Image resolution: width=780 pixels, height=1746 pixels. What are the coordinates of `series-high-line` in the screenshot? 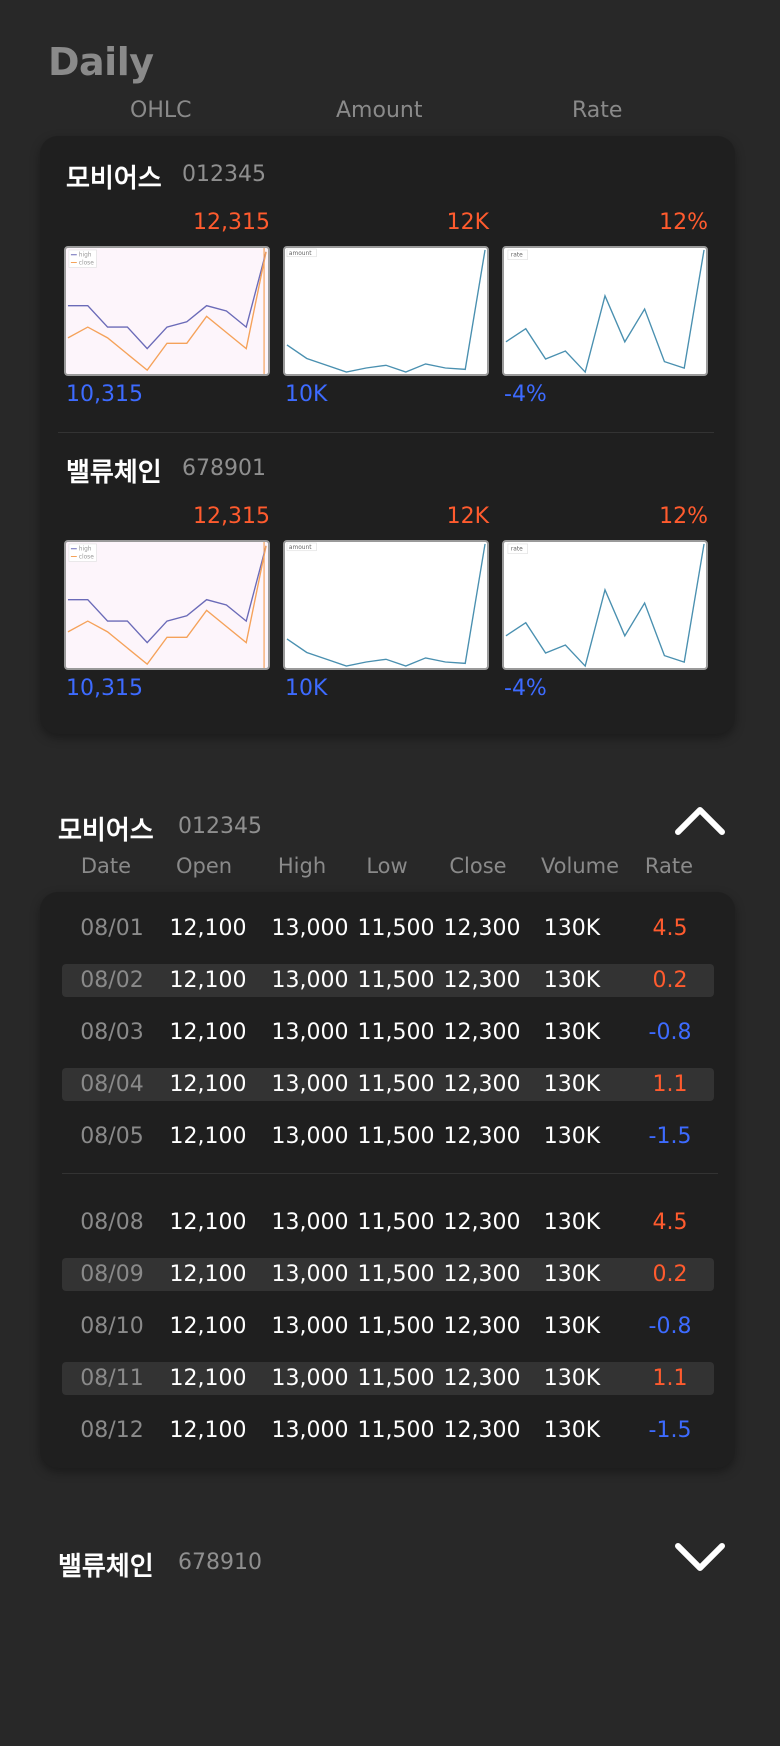 It's located at (167, 594).